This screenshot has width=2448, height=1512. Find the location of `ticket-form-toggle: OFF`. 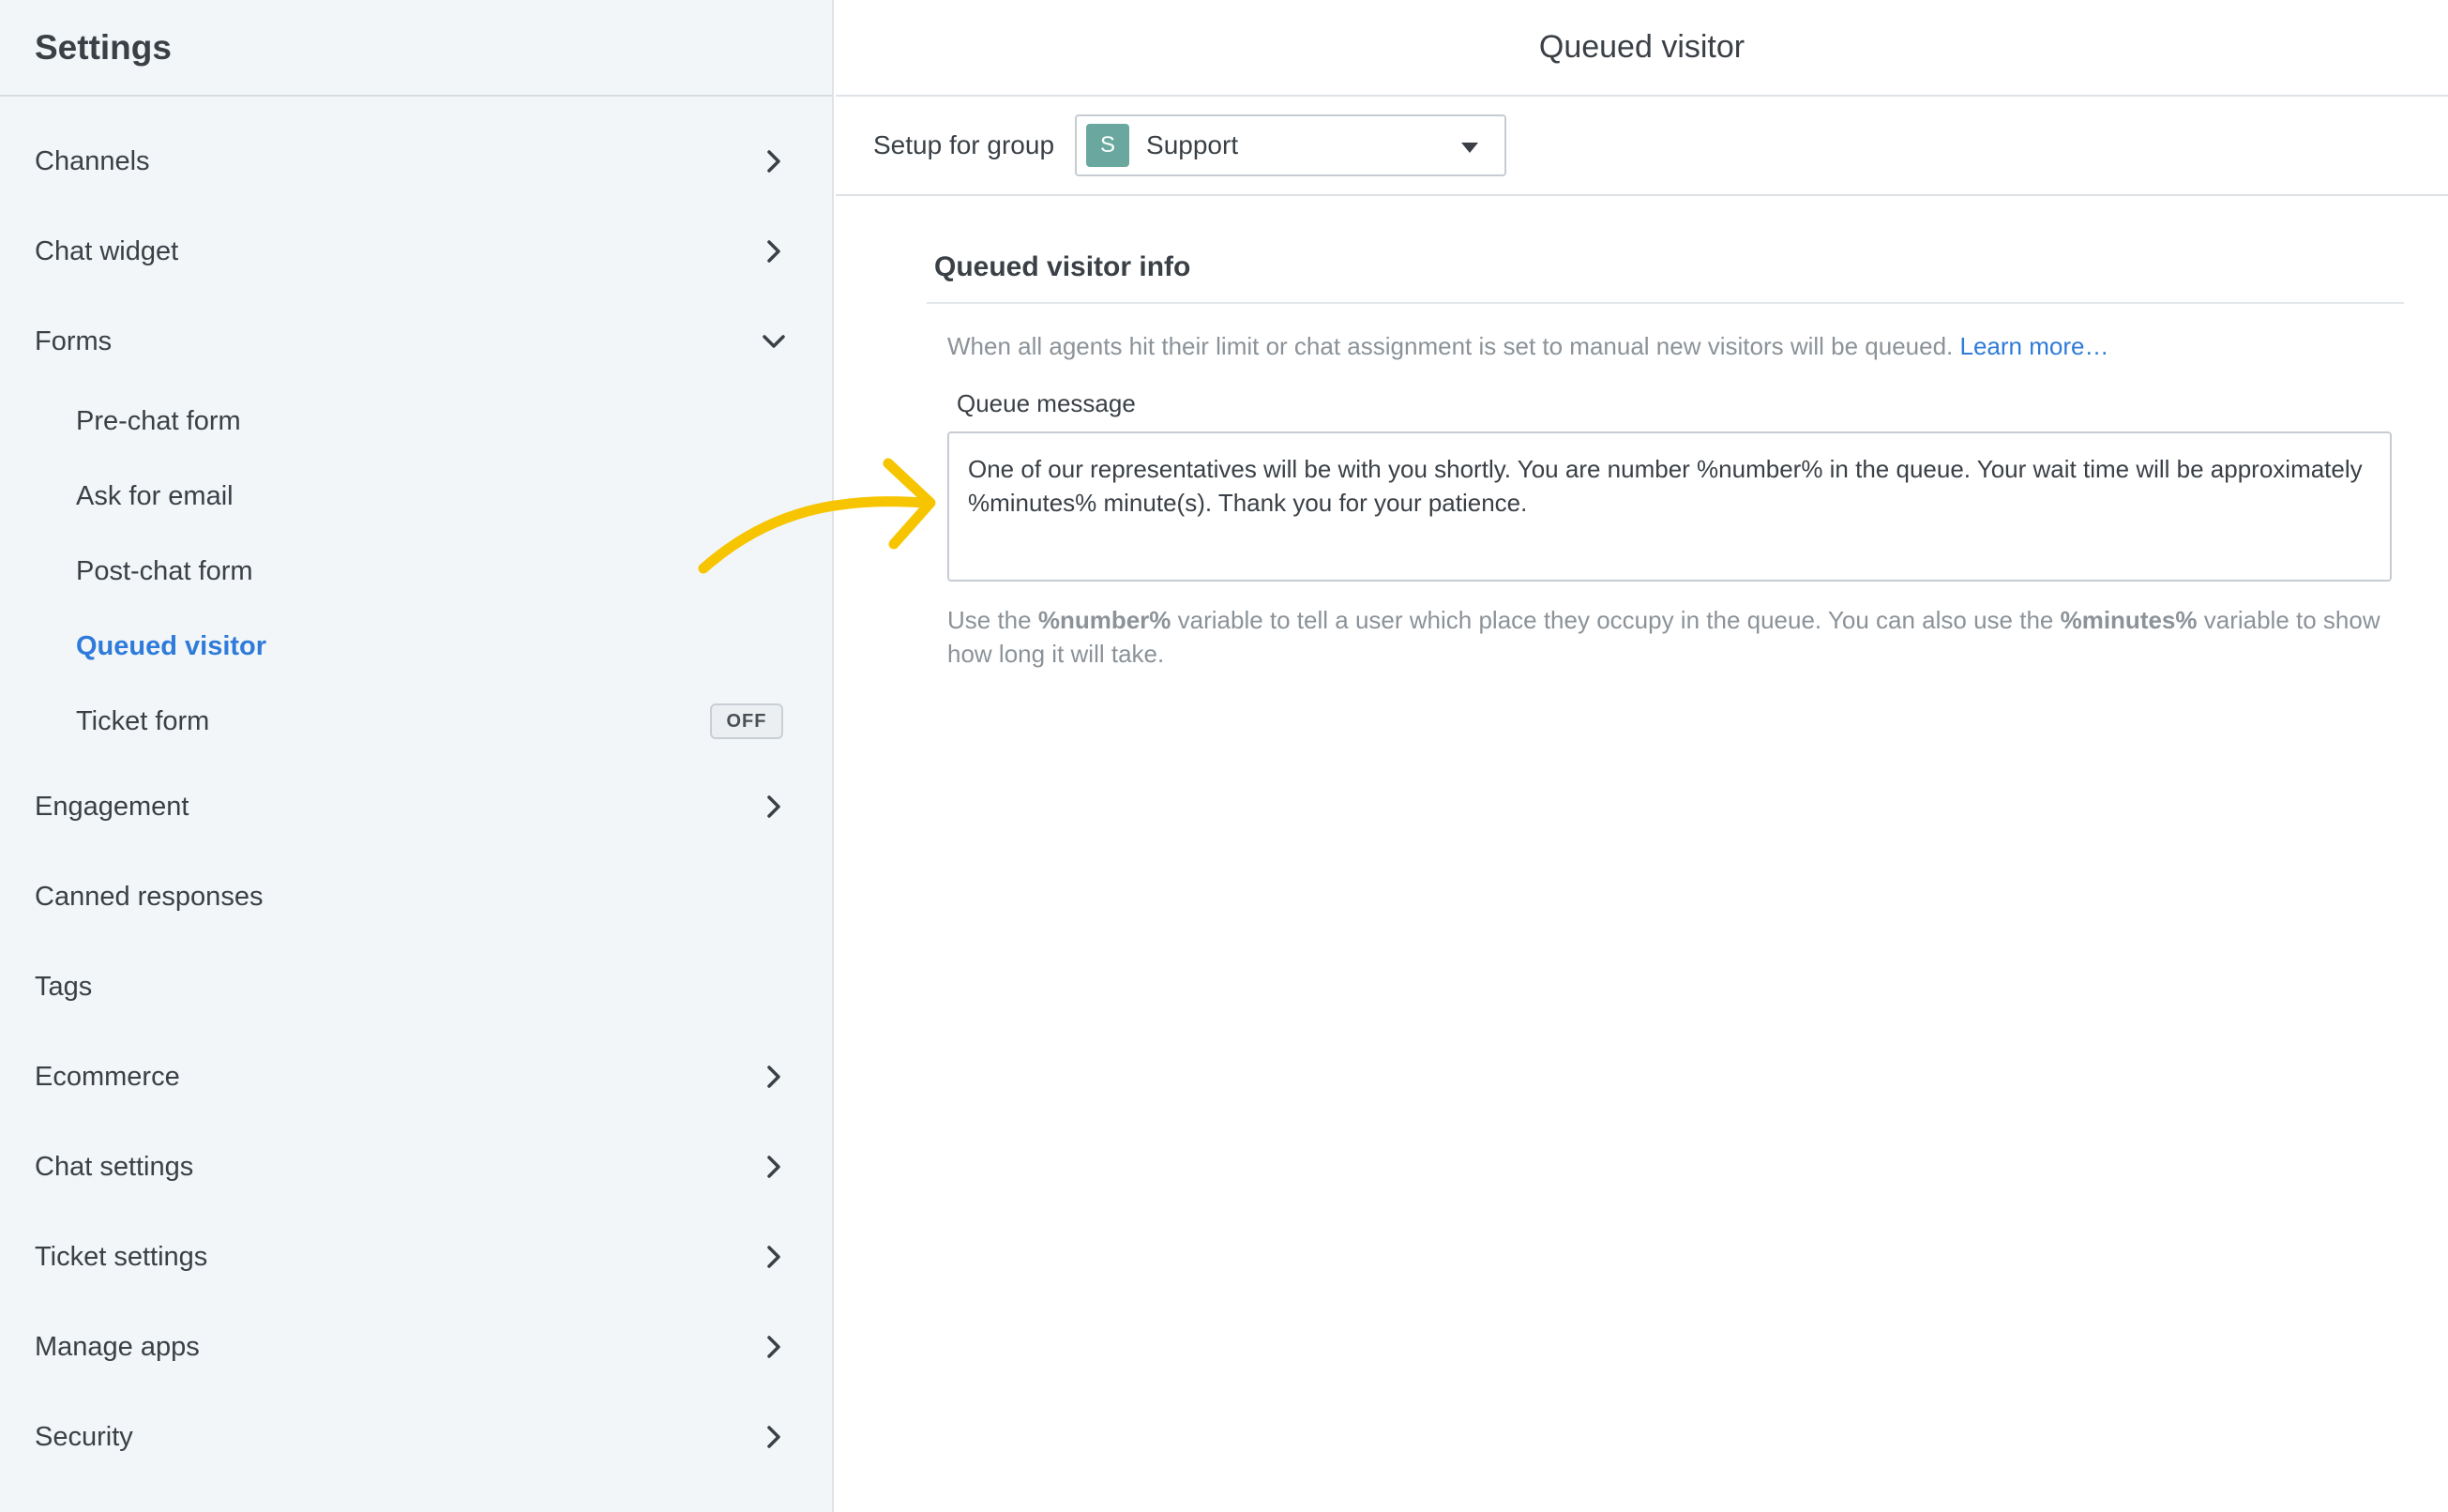

ticket-form-toggle: OFF is located at coordinates (746, 721).